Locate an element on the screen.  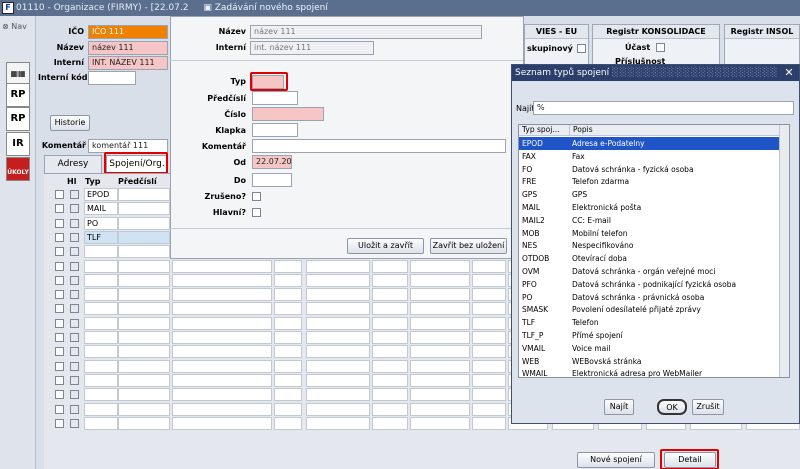
list-item: PO Datová schránka - právnická osoba is located at coordinates (650, 297).